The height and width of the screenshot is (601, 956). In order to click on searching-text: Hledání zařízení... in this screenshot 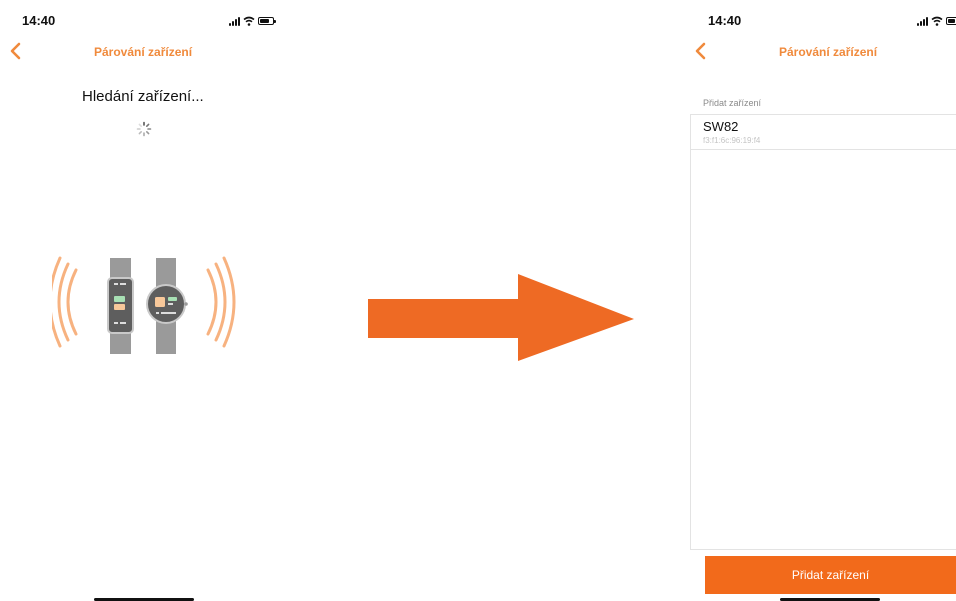, I will do `click(143, 96)`.